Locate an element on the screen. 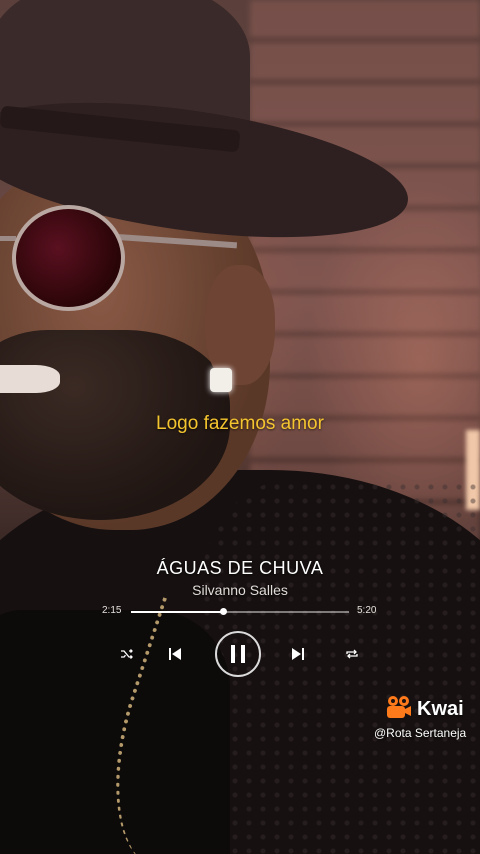 The width and height of the screenshot is (480, 854). ear is located at coordinates (240, 325).